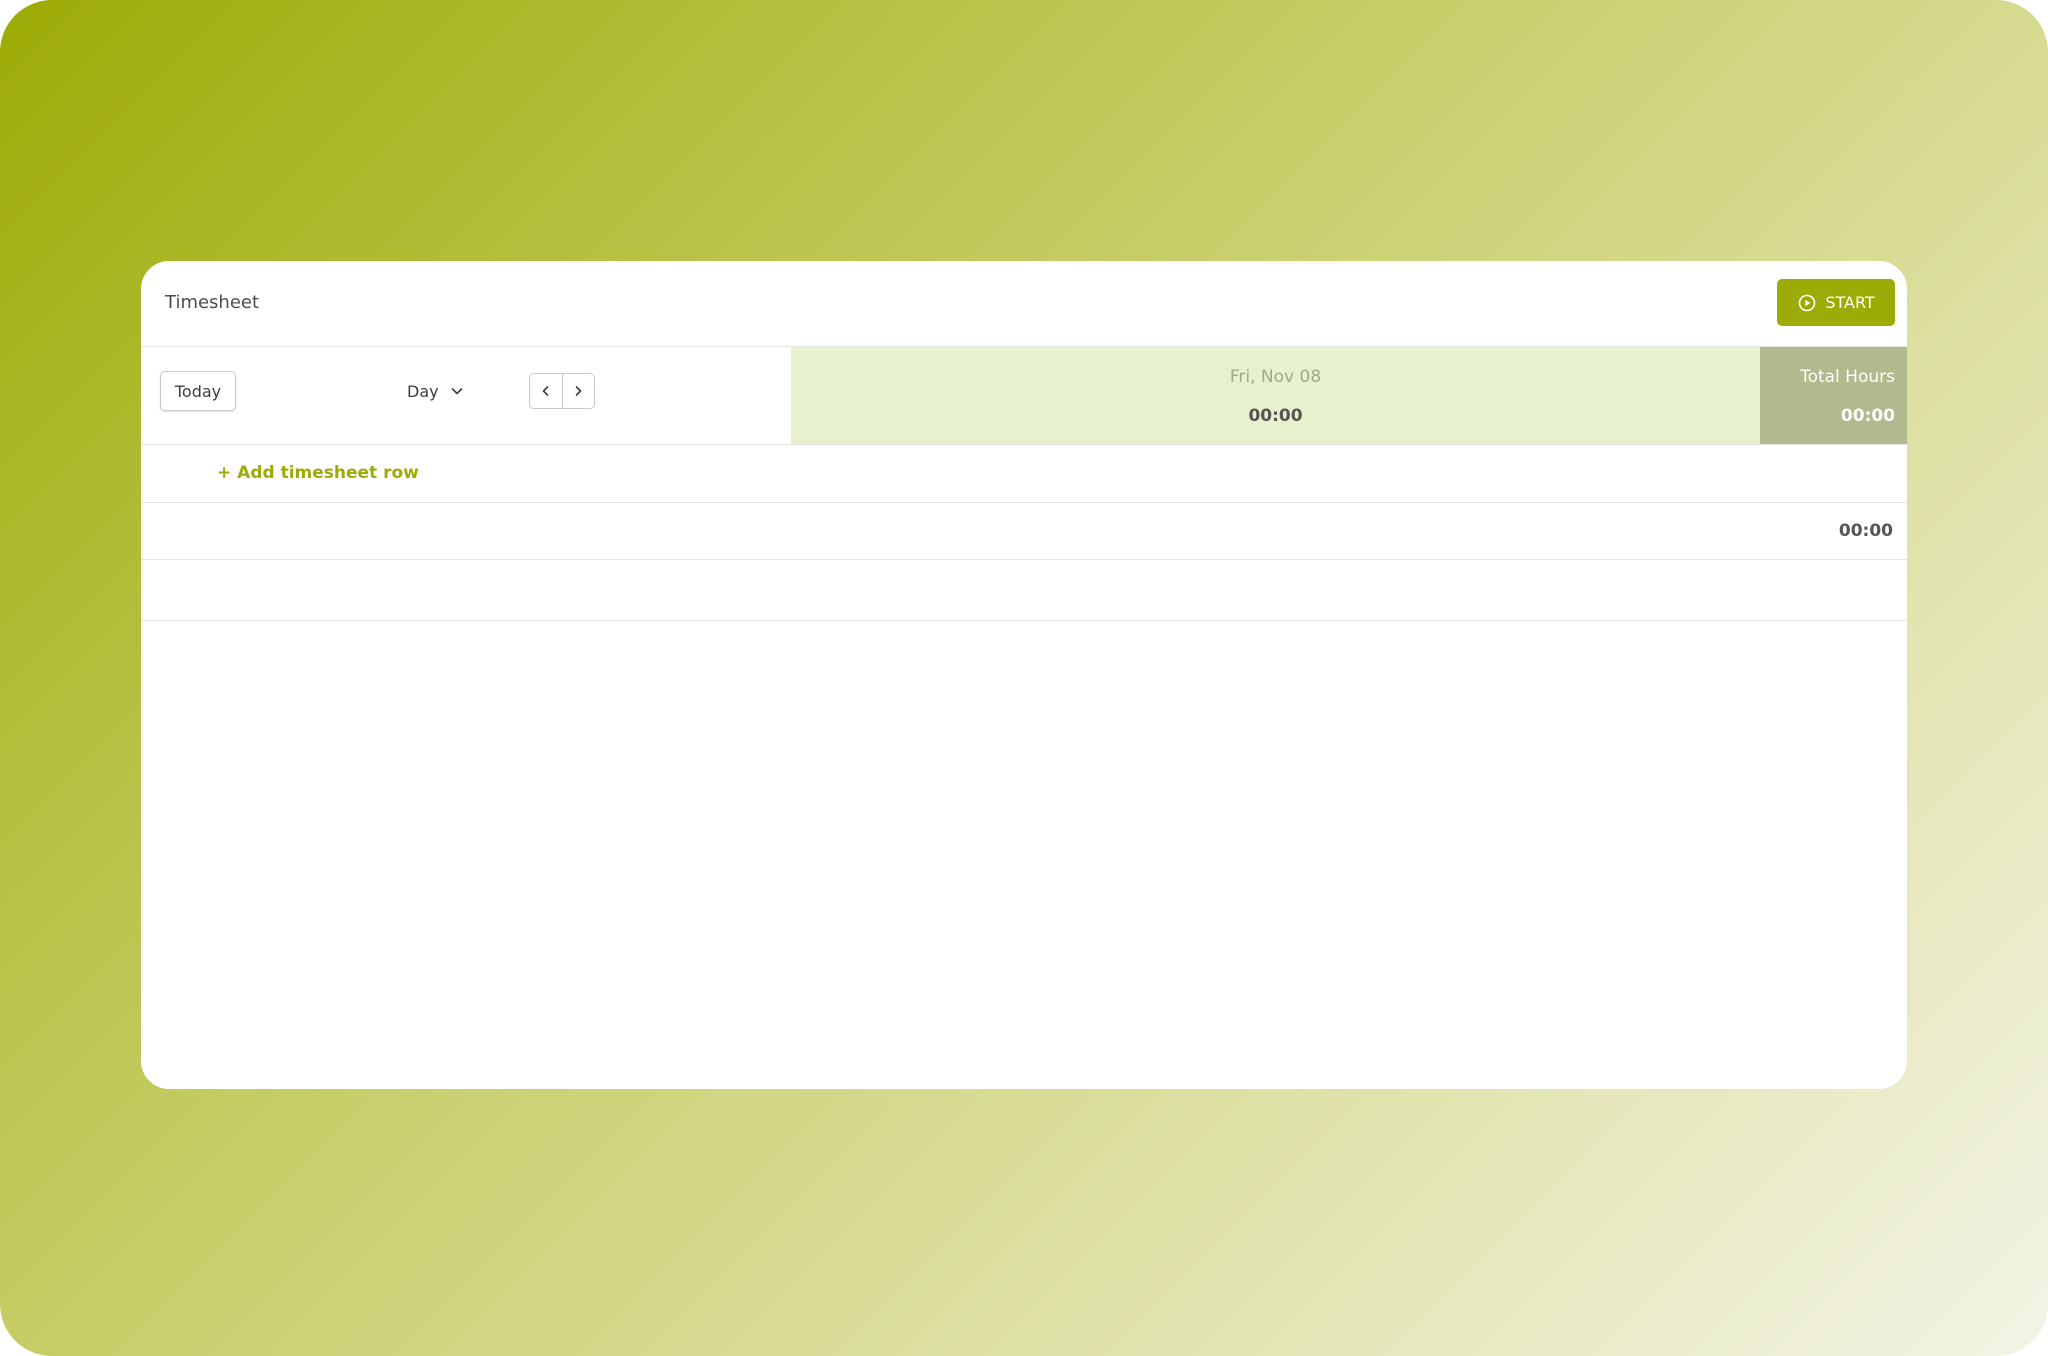  I want to click on add-row-container: + Add timesheet row, so click(1024, 474).